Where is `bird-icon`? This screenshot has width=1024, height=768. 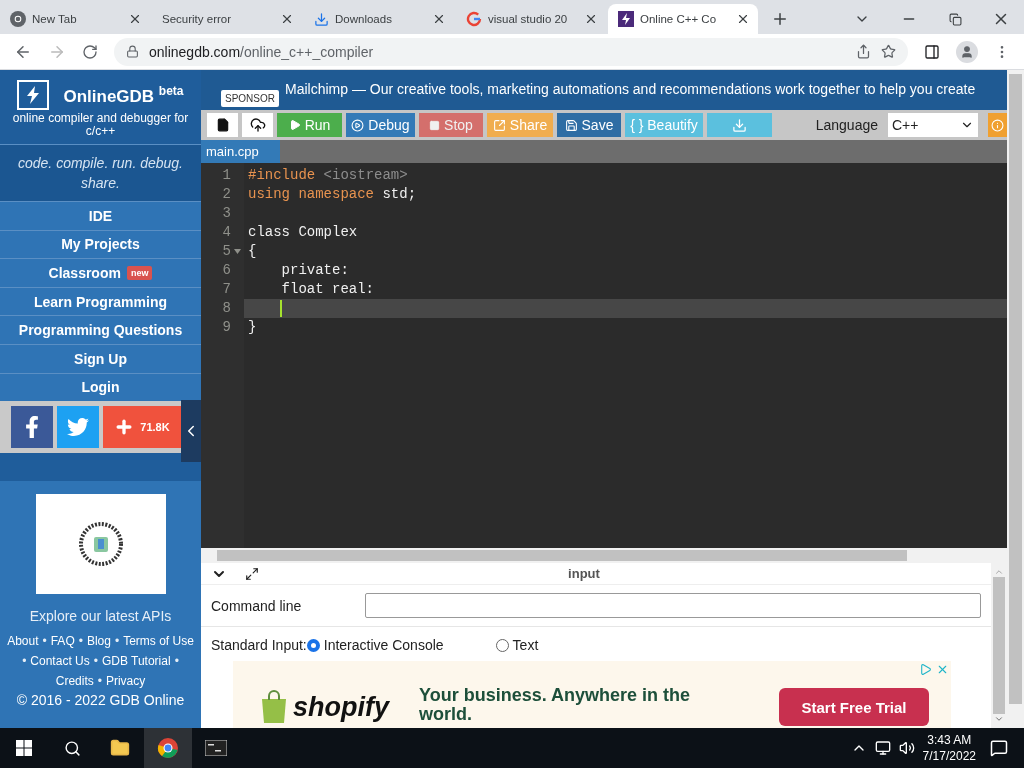
bird-icon is located at coordinates (78, 427).